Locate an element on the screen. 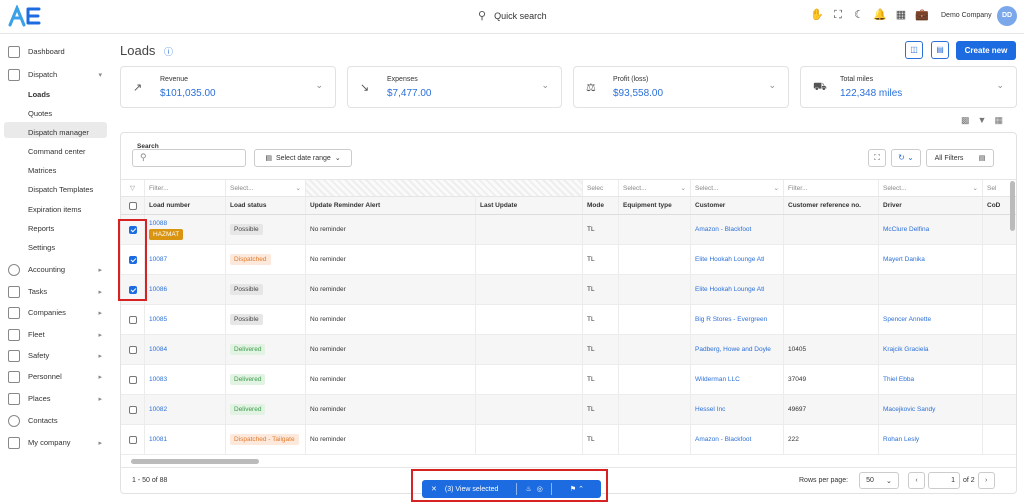  sidebar-item-reports: Reports is located at coordinates (41, 228).